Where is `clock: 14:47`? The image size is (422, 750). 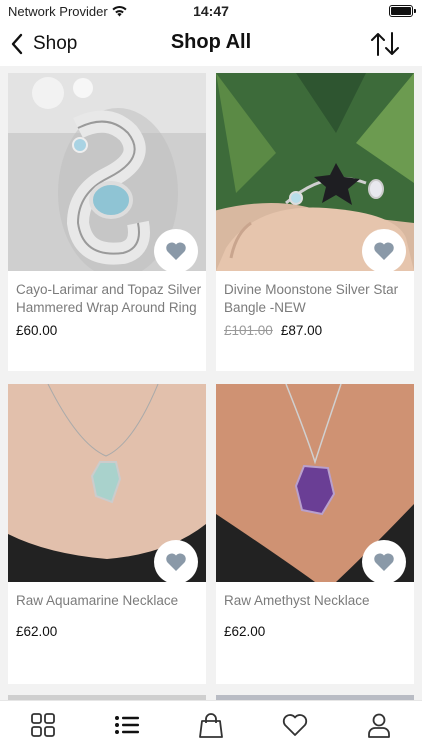
clock: 14:47 is located at coordinates (211, 11).